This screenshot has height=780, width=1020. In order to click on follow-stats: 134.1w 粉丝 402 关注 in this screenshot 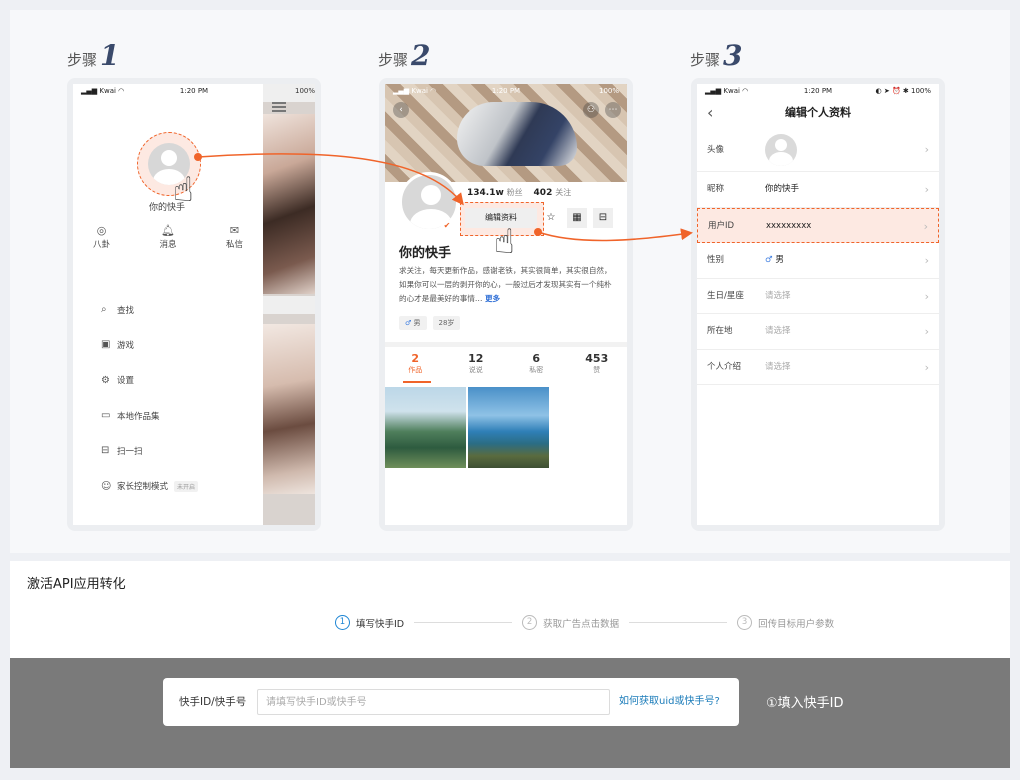, I will do `click(519, 193)`.